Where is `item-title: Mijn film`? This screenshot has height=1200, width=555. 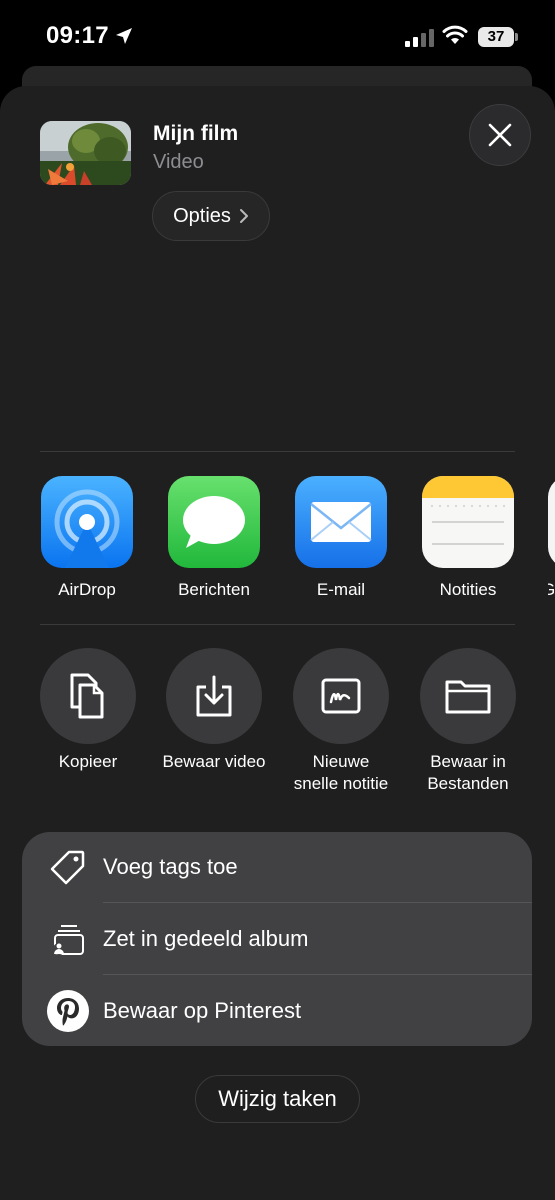
item-title: Mijn film is located at coordinates (196, 133).